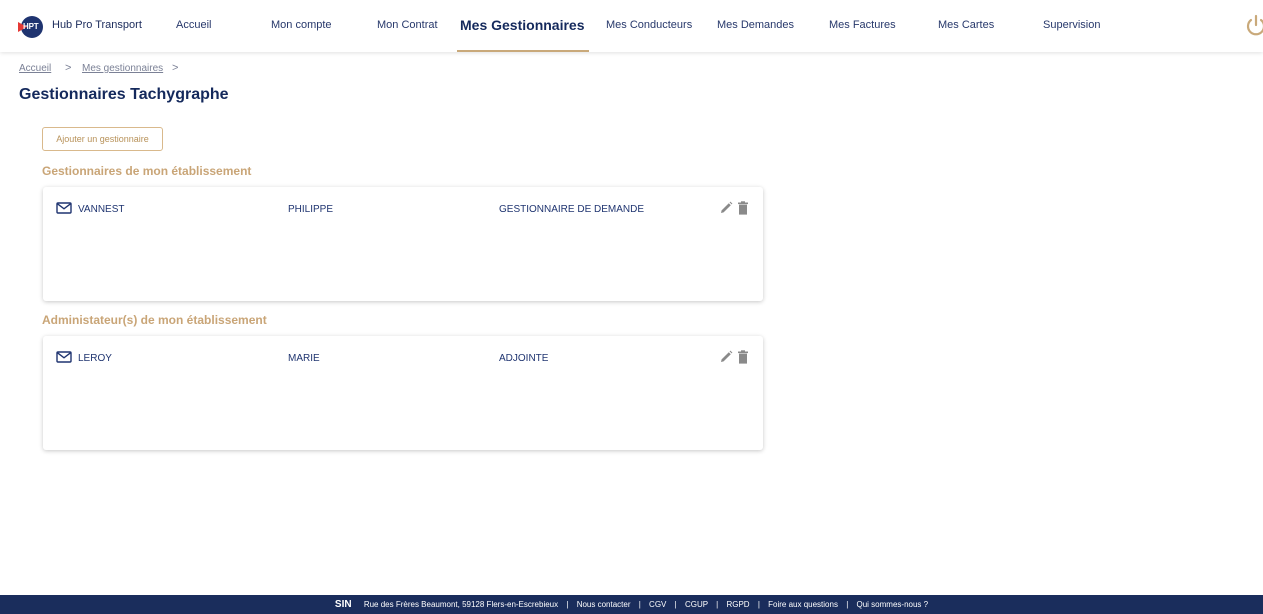 The height and width of the screenshot is (614, 1263). What do you see at coordinates (343, 604) in the screenshot?
I see `footer-logo: SIN` at bounding box center [343, 604].